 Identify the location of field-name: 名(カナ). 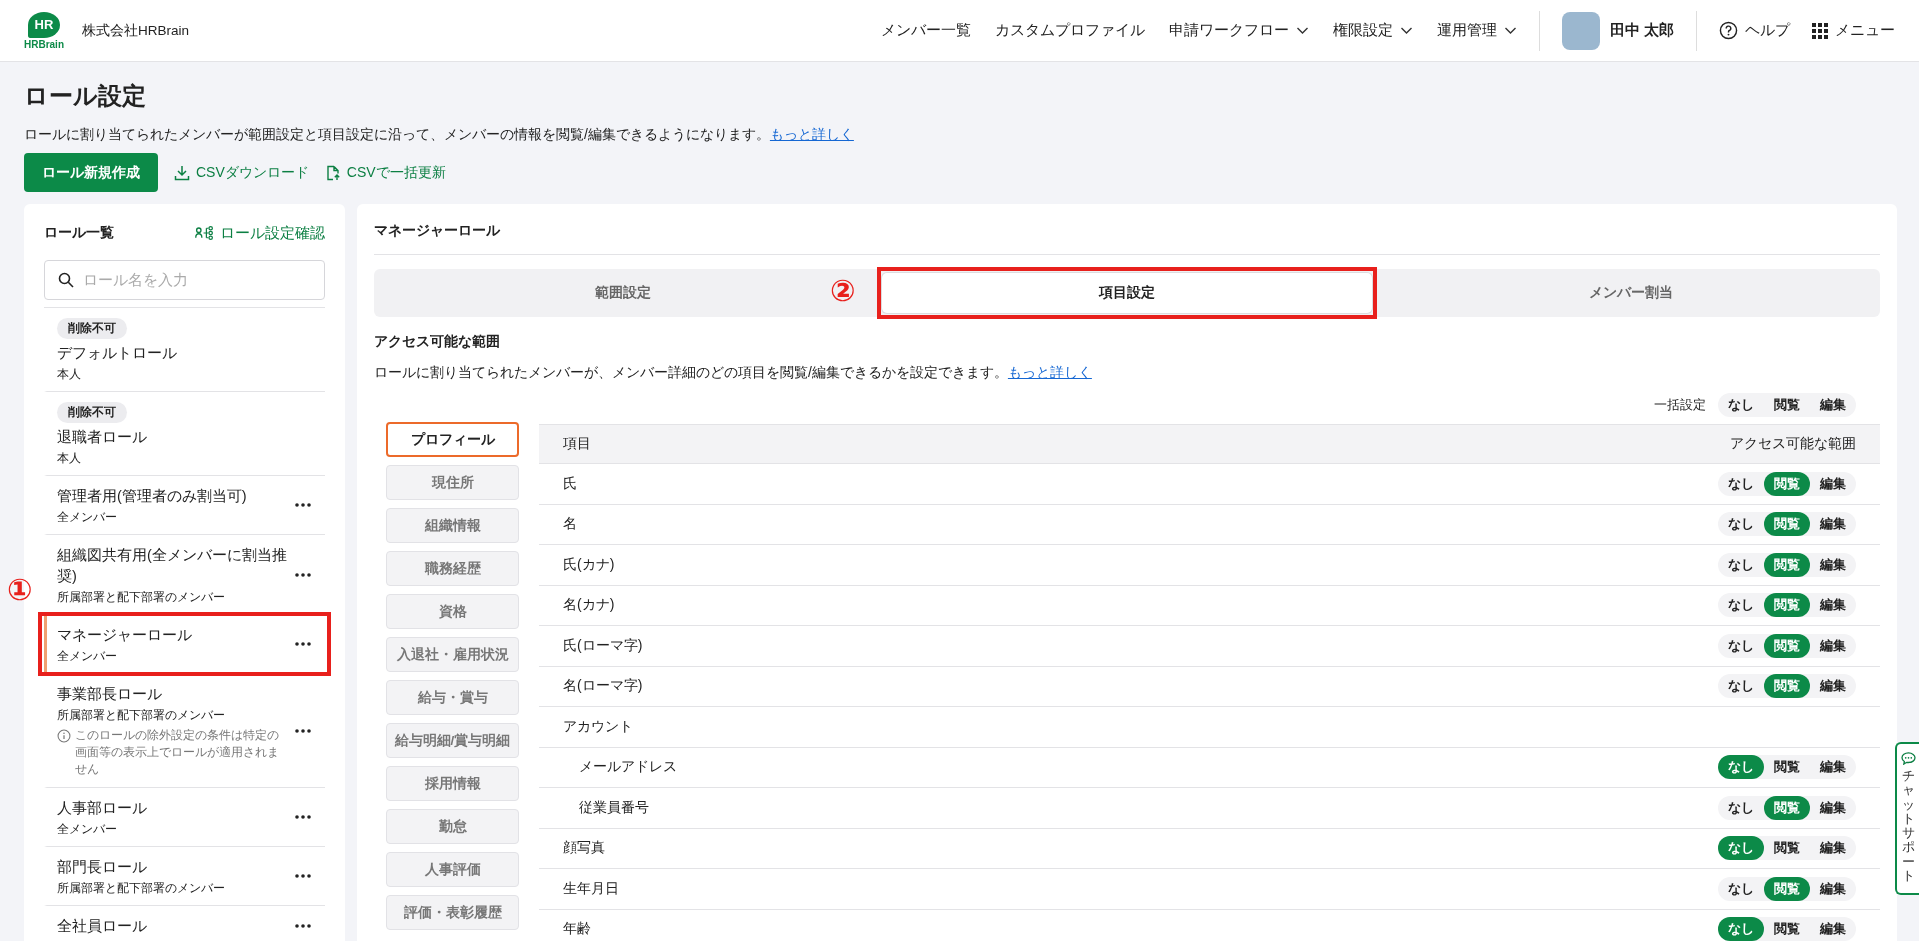
(589, 605).